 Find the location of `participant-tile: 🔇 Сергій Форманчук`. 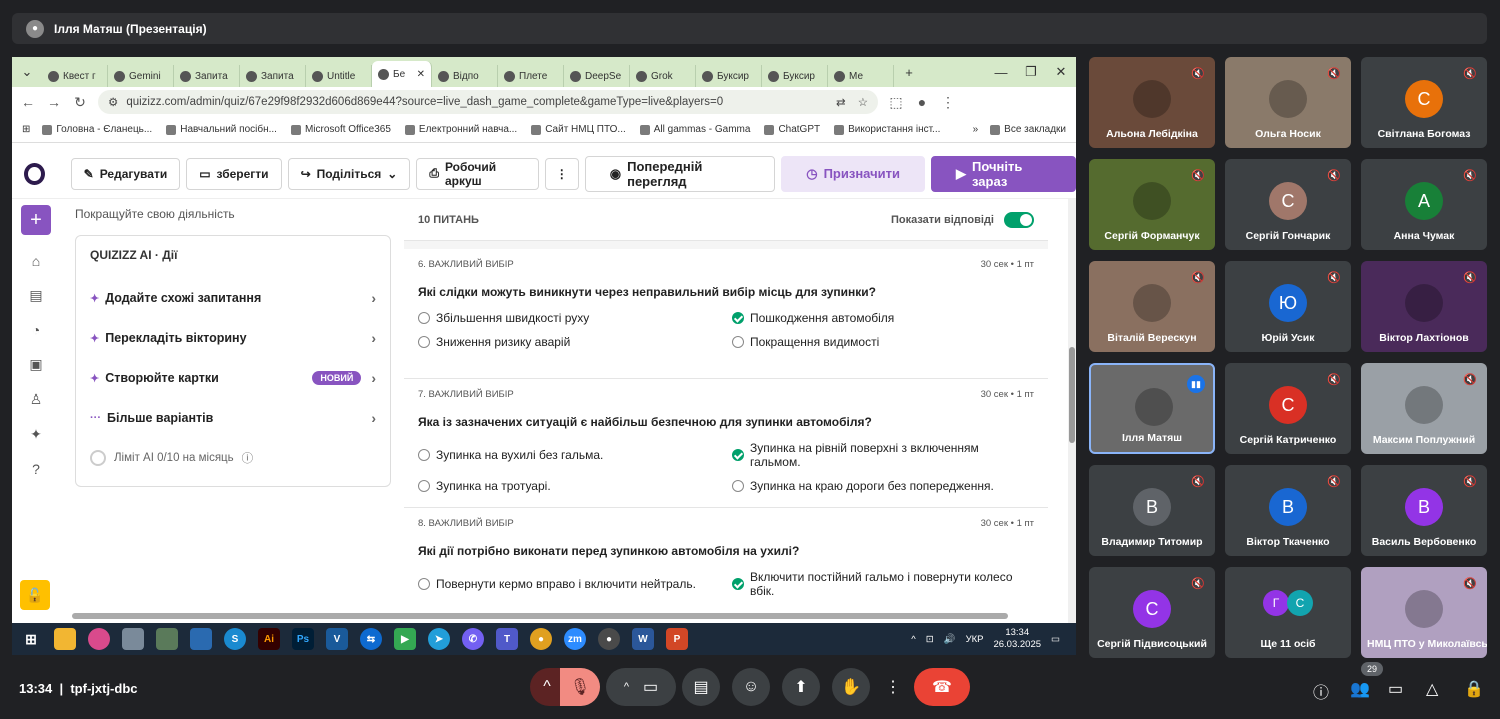

participant-tile: 🔇 Сергій Форманчук is located at coordinates (1152, 204).